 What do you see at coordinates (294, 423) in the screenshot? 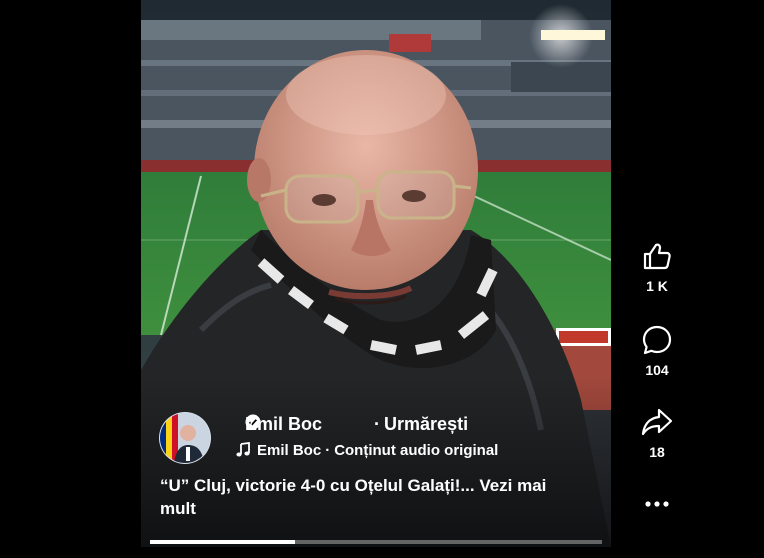
I see `verified-badge-icon` at bounding box center [294, 423].